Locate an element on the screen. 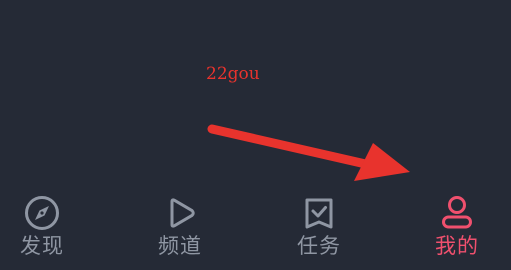 This screenshot has width=511, height=270. watermark-text: 22gou is located at coordinates (233, 74).